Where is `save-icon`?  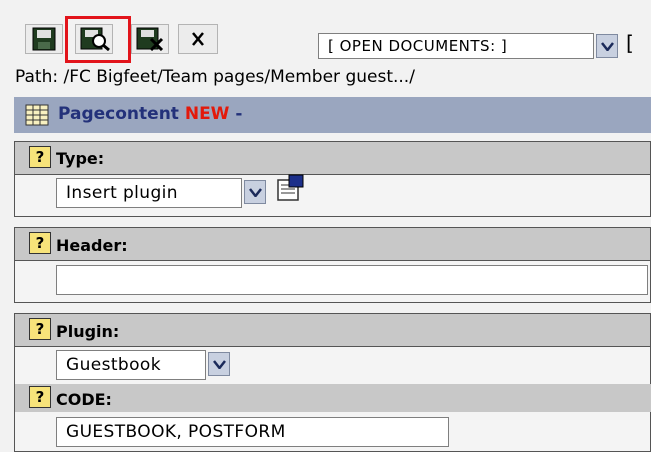
save-icon is located at coordinates (44, 39).